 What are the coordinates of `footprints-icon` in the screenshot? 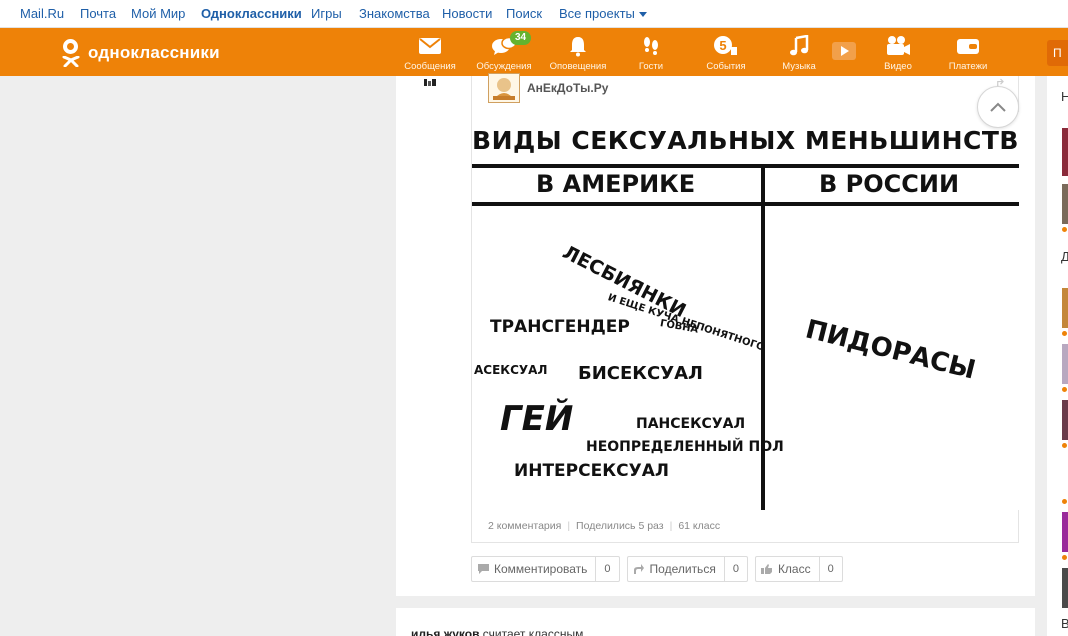 It's located at (651, 46).